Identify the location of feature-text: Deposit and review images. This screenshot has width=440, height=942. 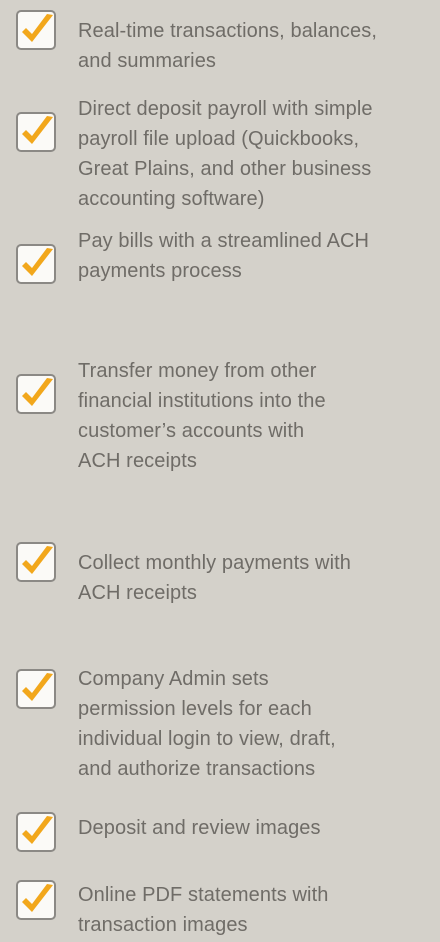
(199, 828).